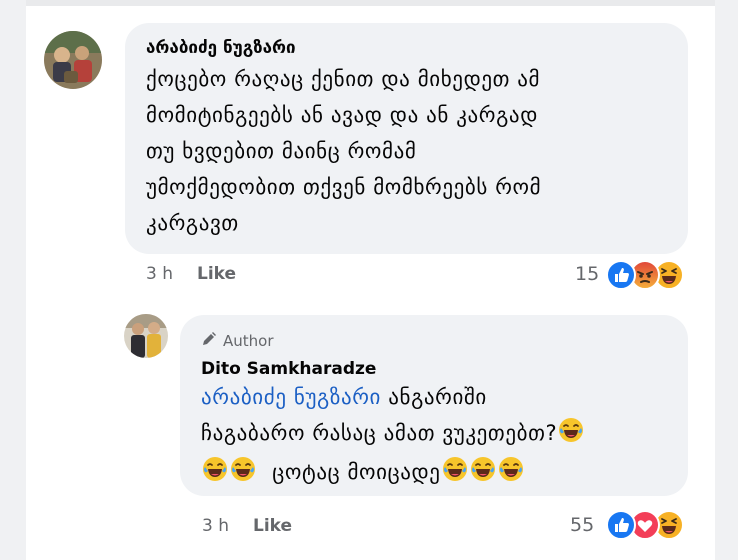  I want to click on author-badge-label: Author, so click(248, 341).